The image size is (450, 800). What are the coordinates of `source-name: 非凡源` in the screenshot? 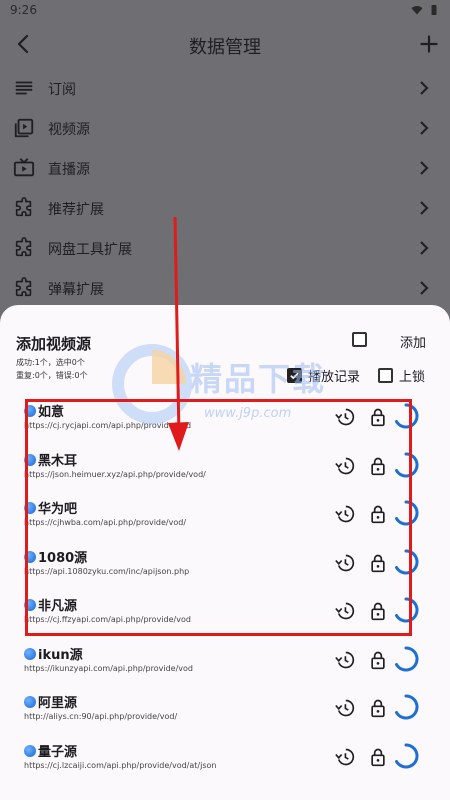 It's located at (58, 606).